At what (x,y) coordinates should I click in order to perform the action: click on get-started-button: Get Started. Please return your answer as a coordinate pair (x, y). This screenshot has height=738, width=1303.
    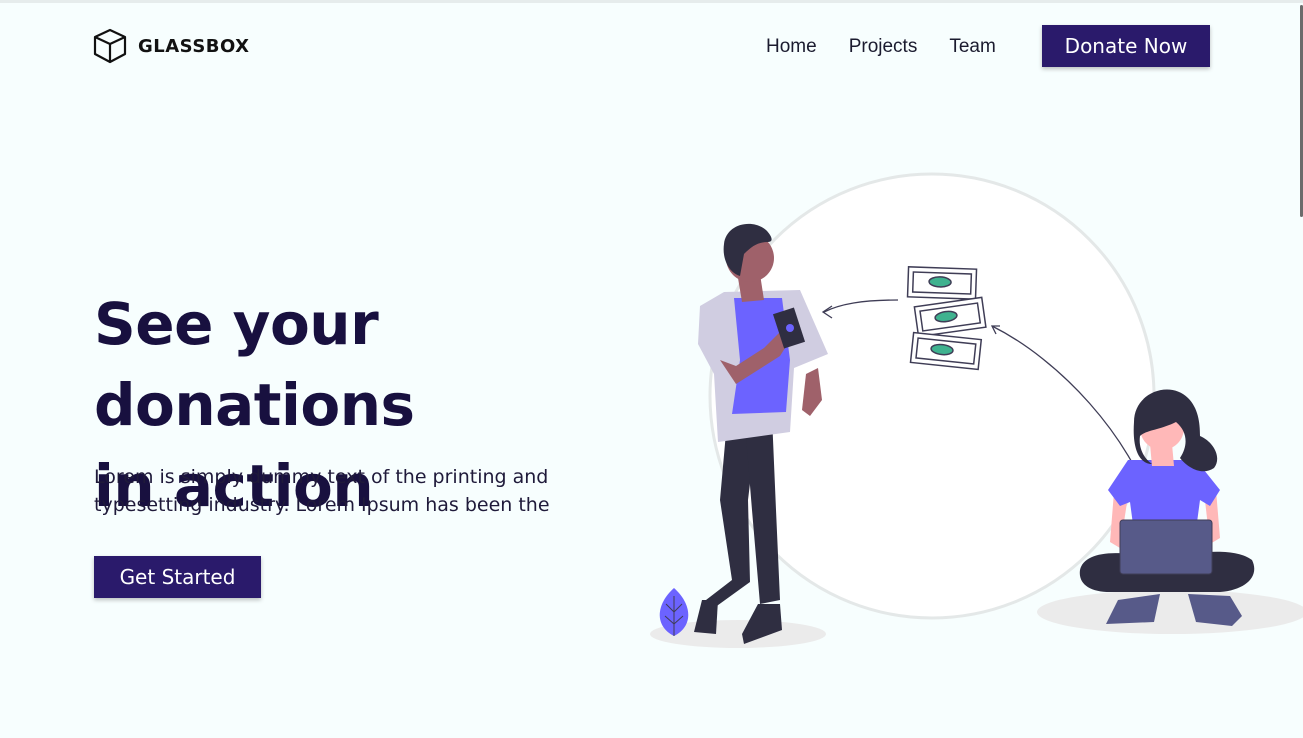
    Looking at the image, I should click on (177, 577).